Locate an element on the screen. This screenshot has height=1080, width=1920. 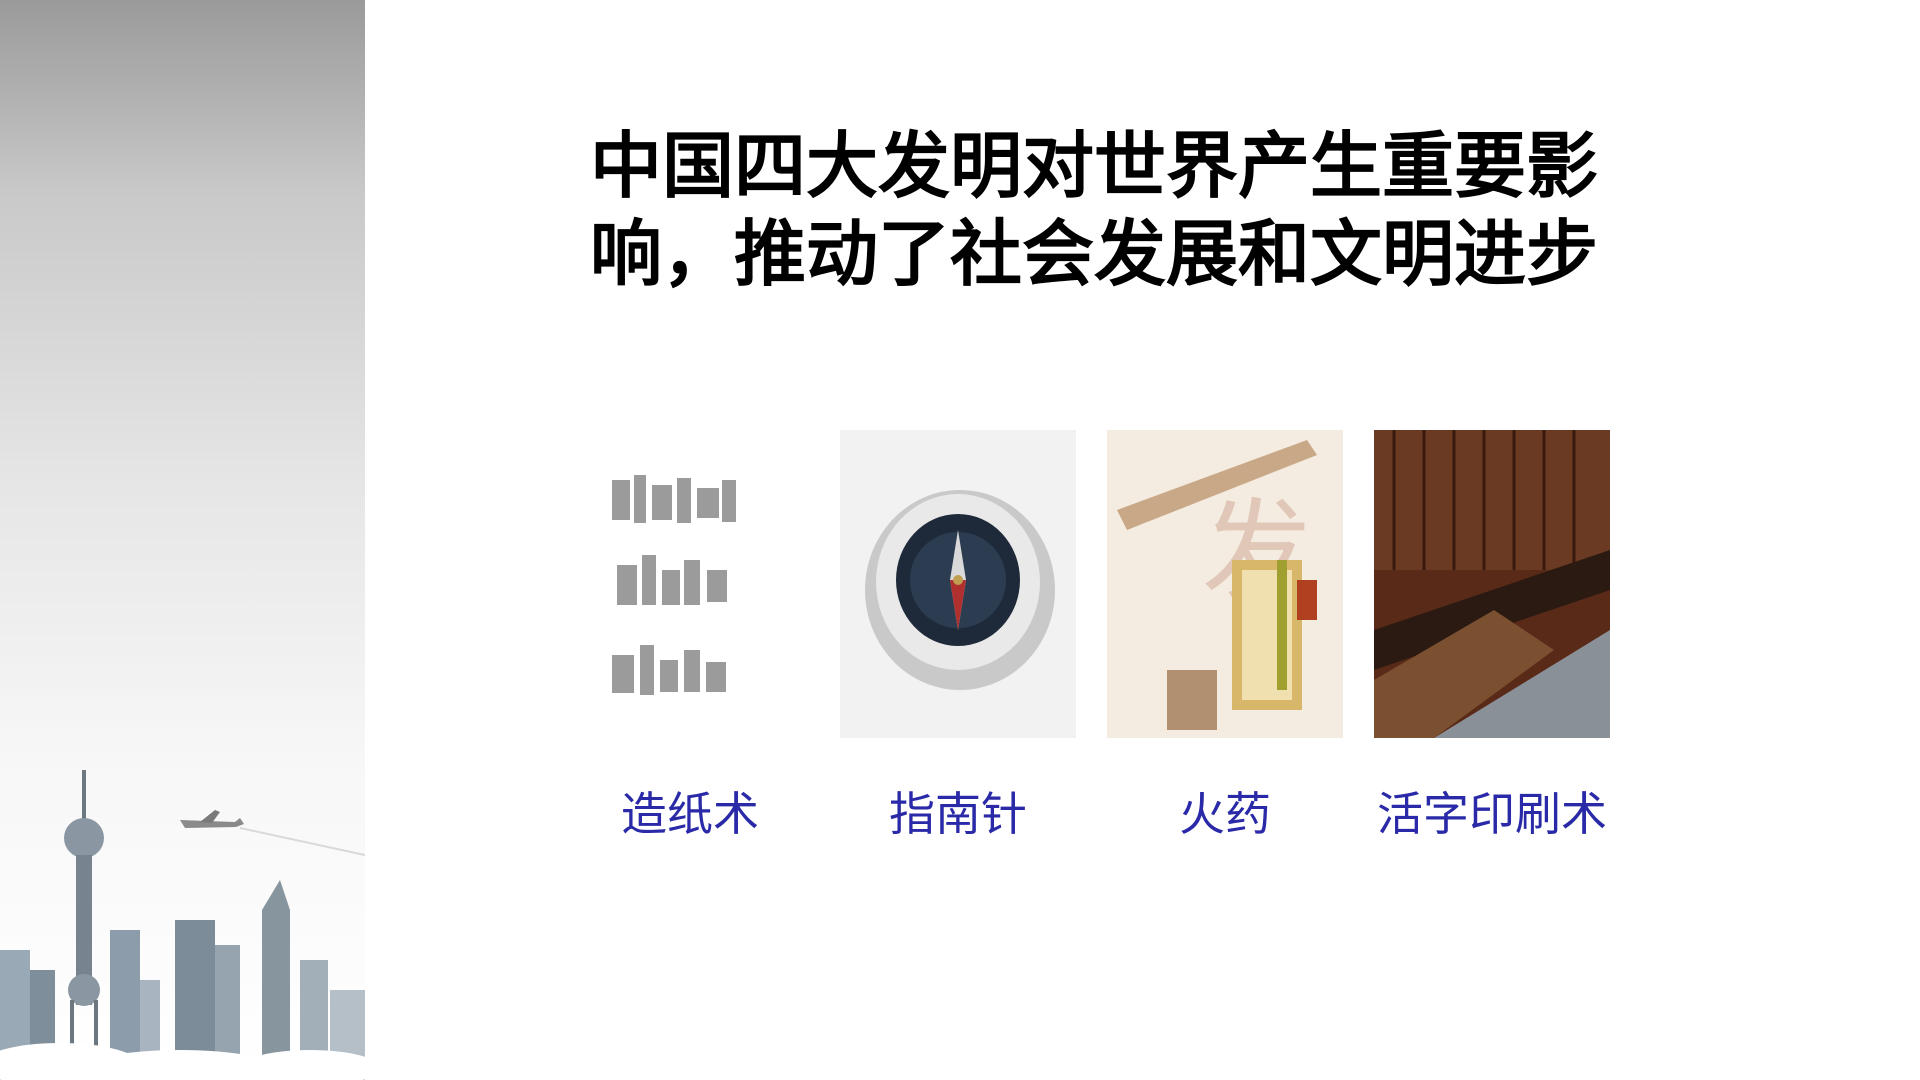
invention-label-papermaking: 造纸术 is located at coordinates (690, 814).